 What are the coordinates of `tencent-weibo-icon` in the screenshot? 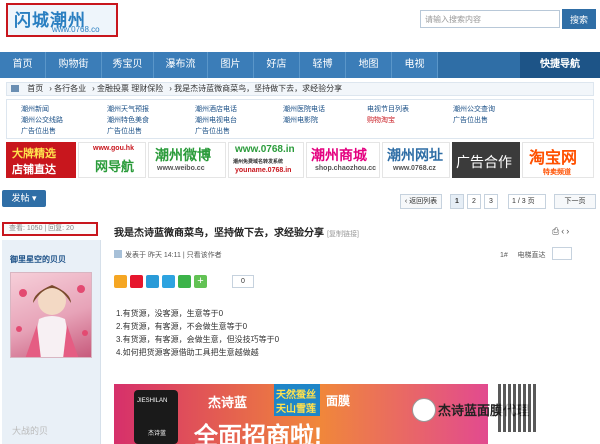 It's located at (152, 281).